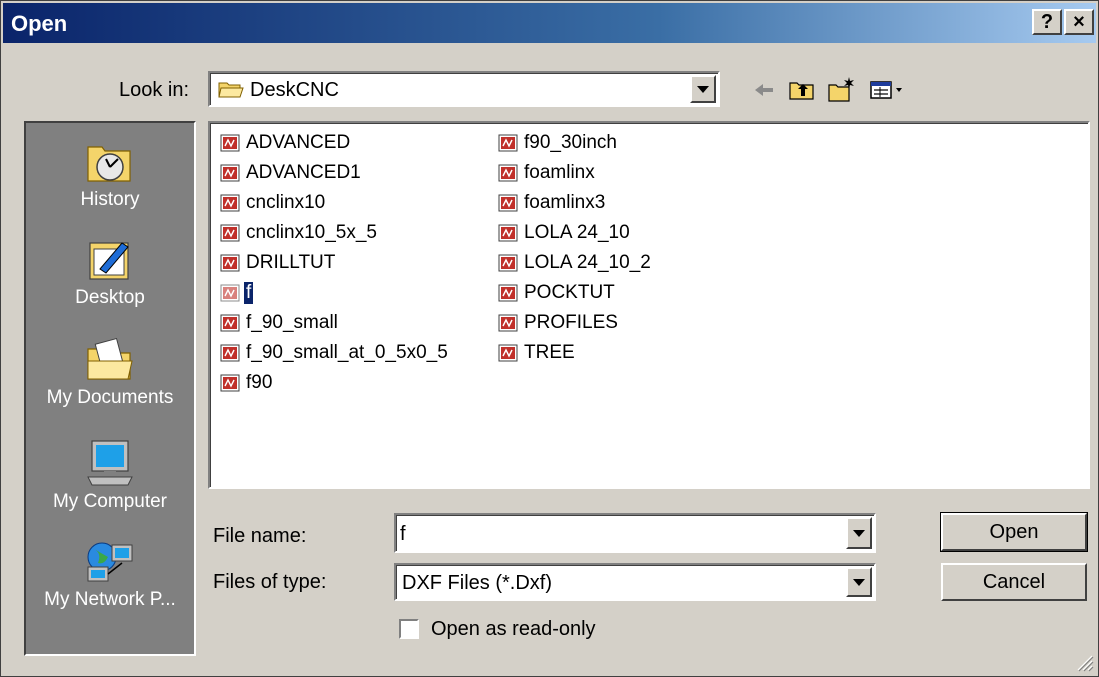  Describe the element at coordinates (231, 90) in the screenshot. I see `folder-open-icon` at that location.